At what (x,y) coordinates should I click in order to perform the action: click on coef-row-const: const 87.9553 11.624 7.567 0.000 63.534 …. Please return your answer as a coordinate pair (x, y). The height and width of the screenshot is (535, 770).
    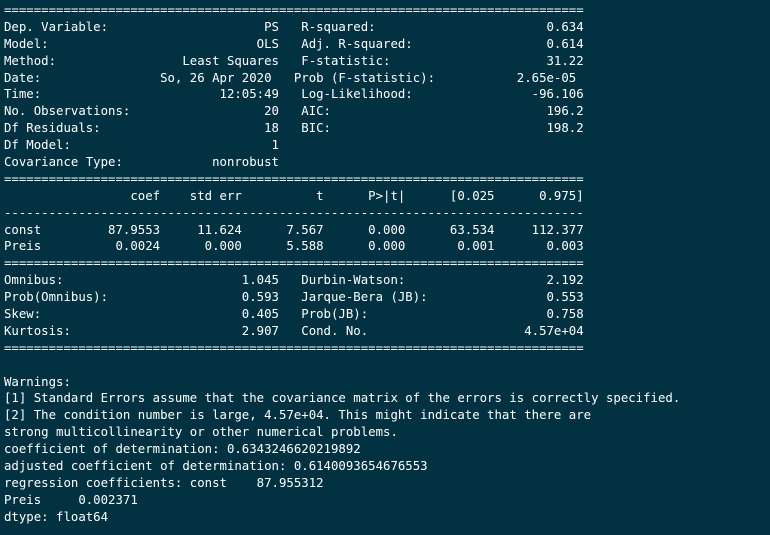
    Looking at the image, I should click on (294, 229).